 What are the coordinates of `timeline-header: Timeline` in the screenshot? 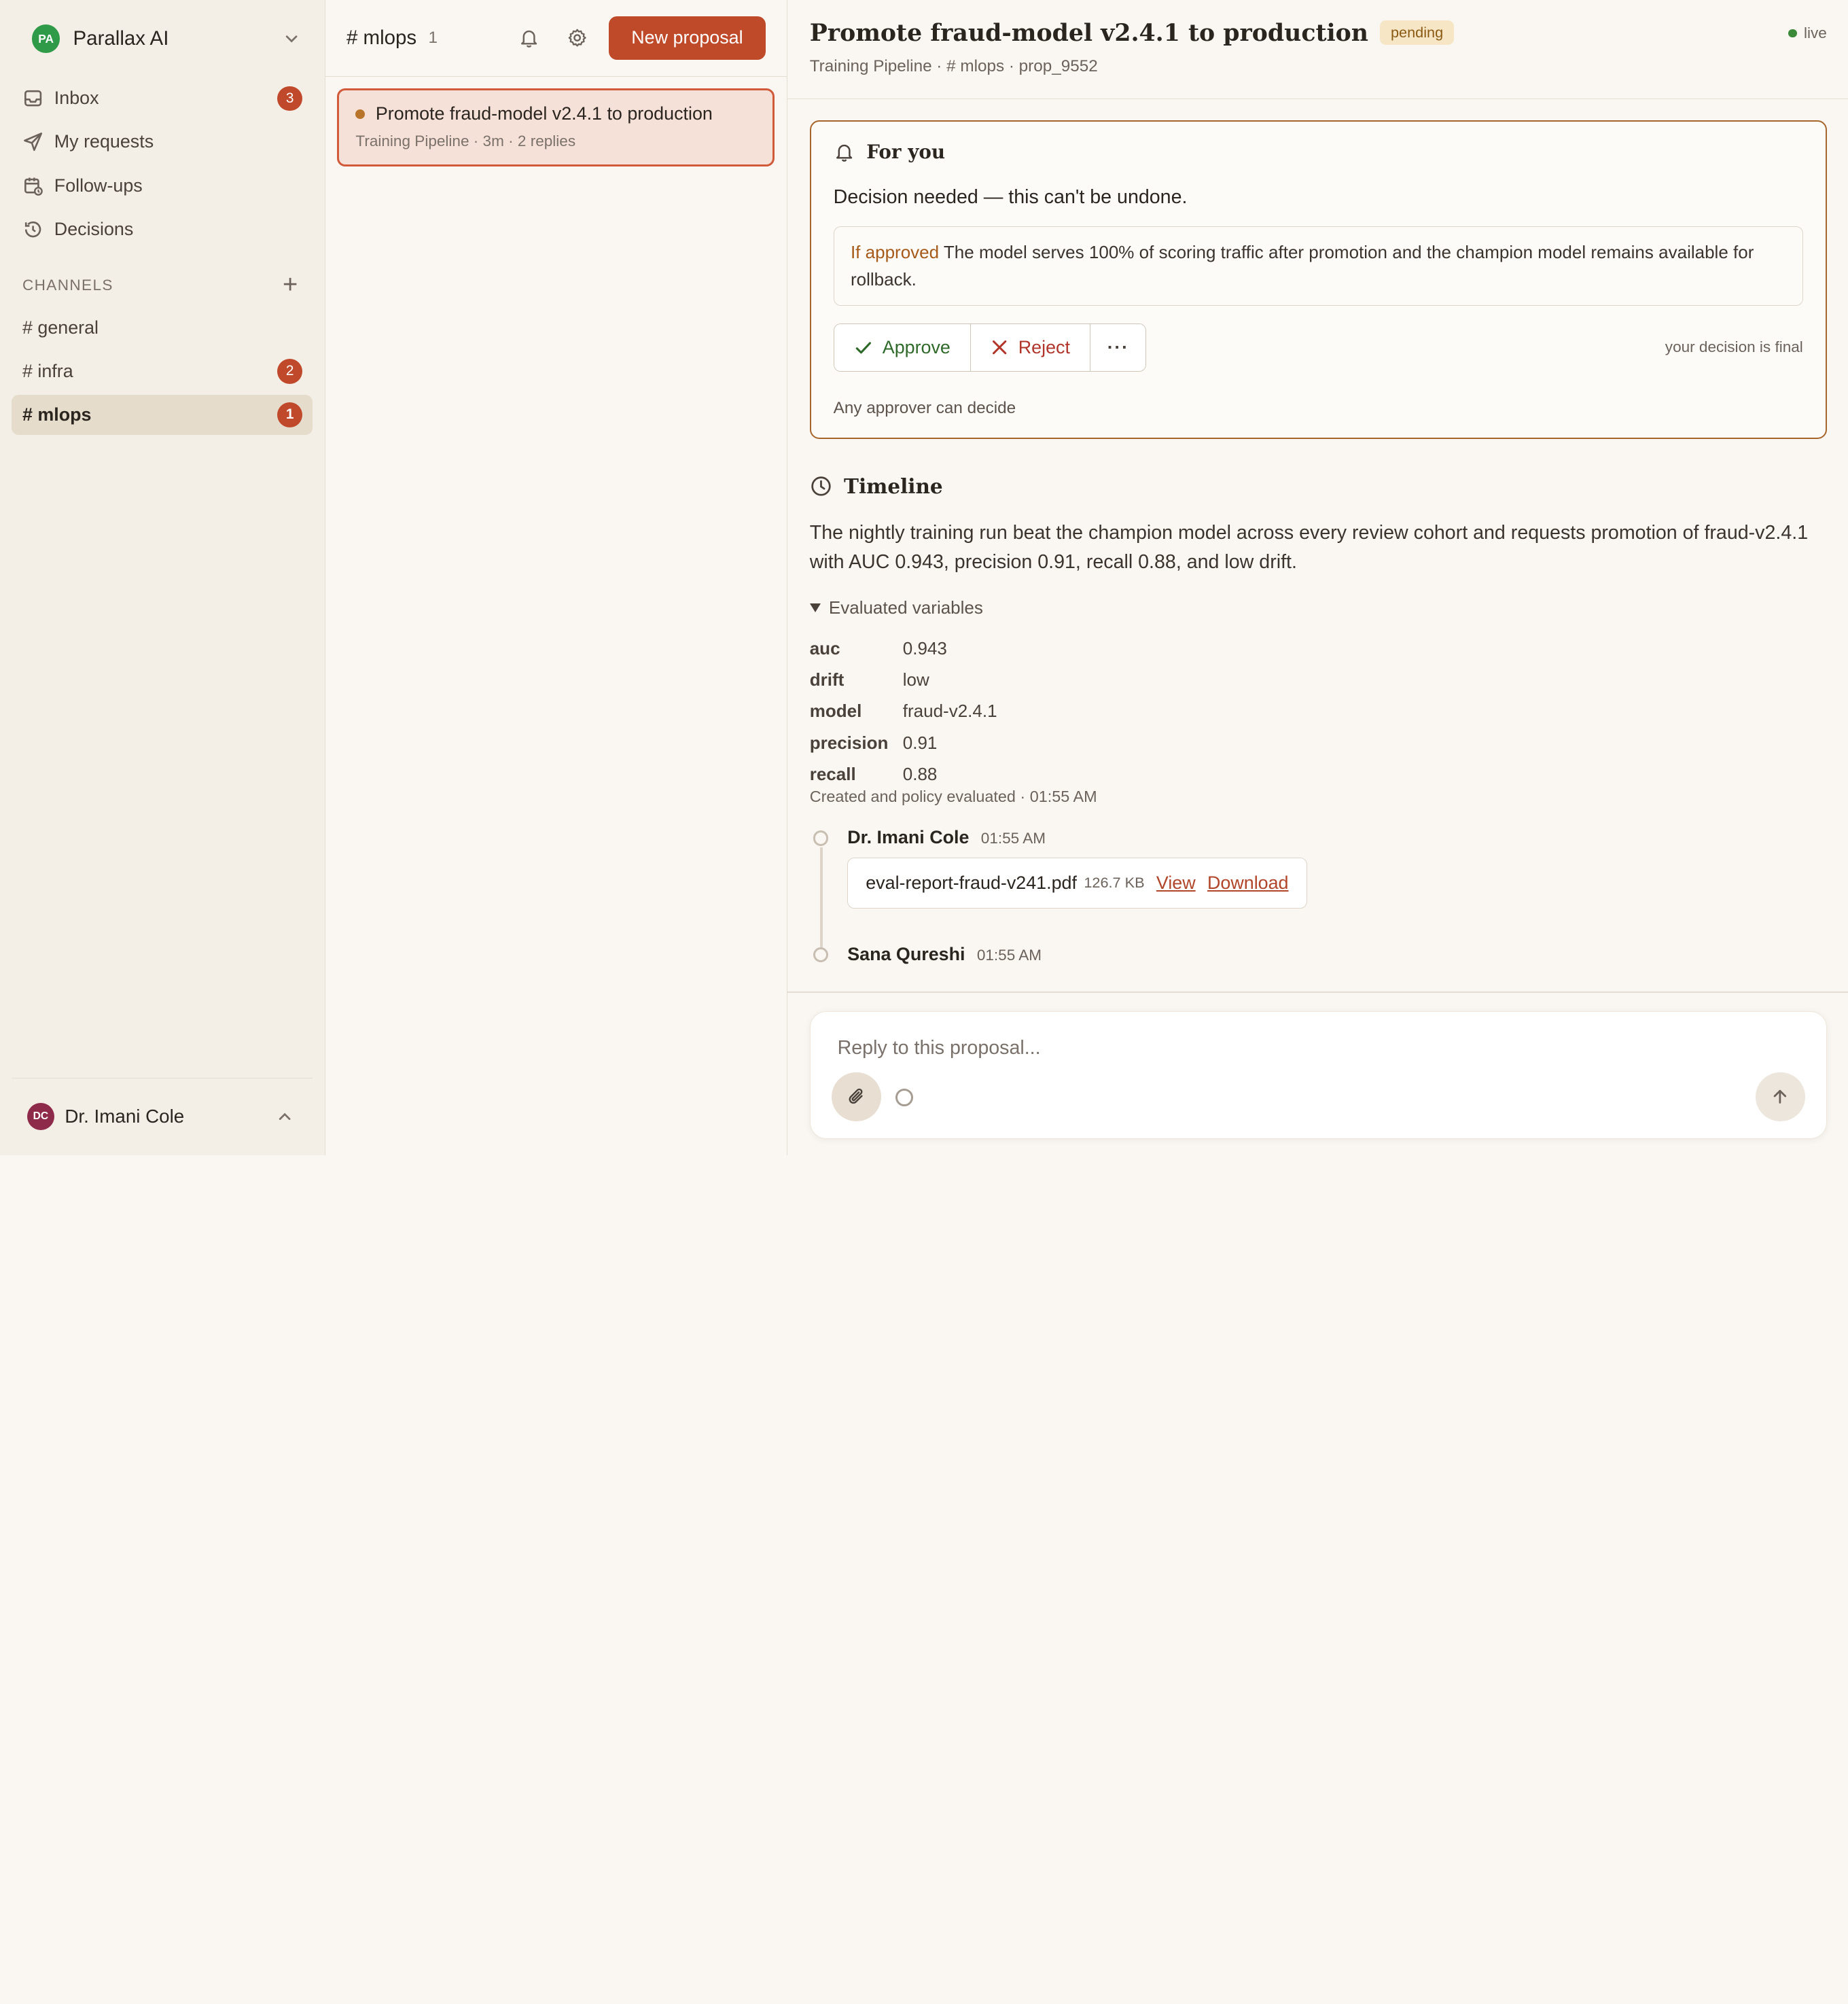 It's located at (1318, 486).